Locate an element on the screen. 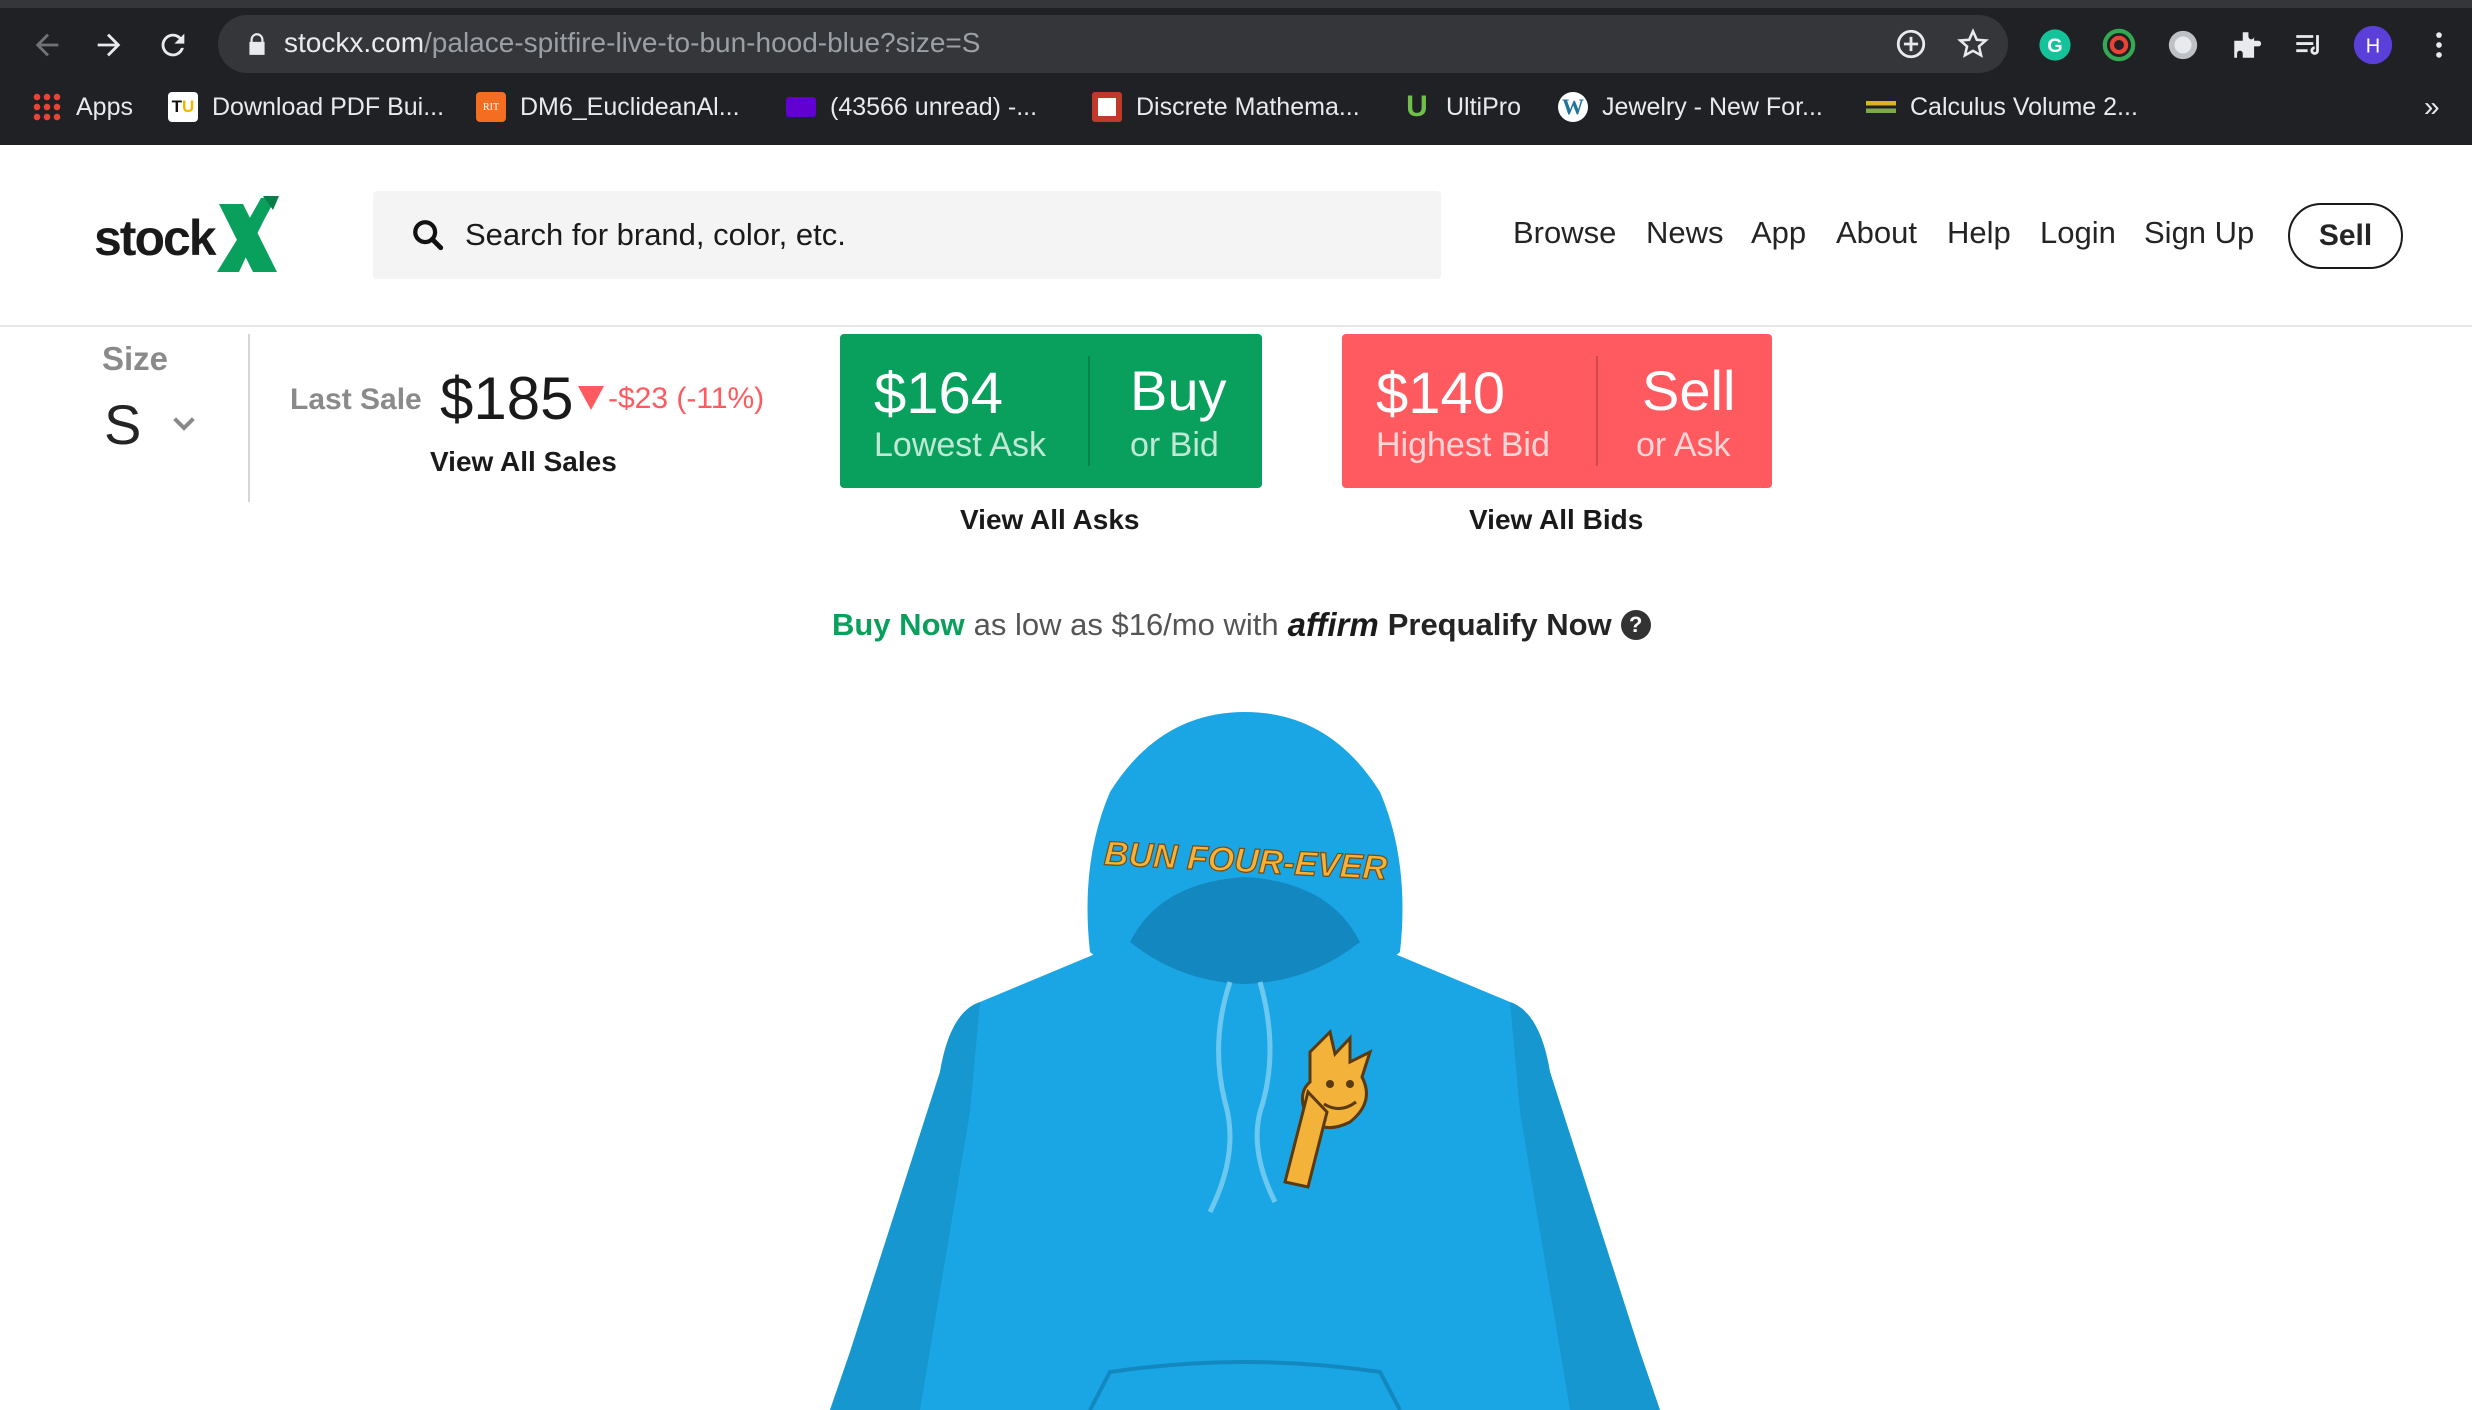 Image resolution: width=2472 pixels, height=1410 pixels. apps-grid-icon is located at coordinates (47, 107).